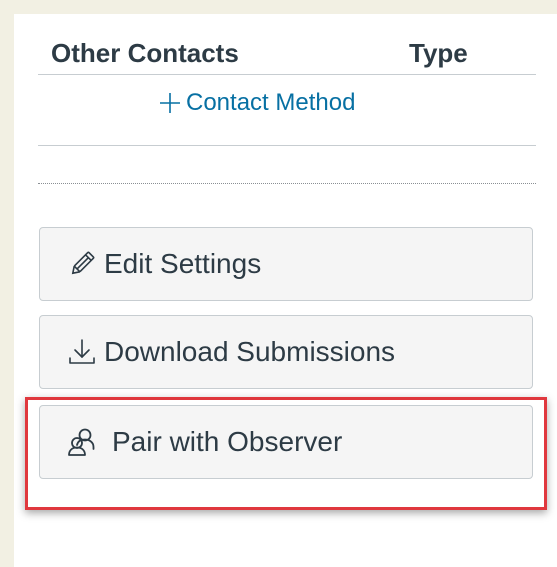 The height and width of the screenshot is (567, 557). Describe the element at coordinates (82, 351) in the screenshot. I see `download-icon` at that location.